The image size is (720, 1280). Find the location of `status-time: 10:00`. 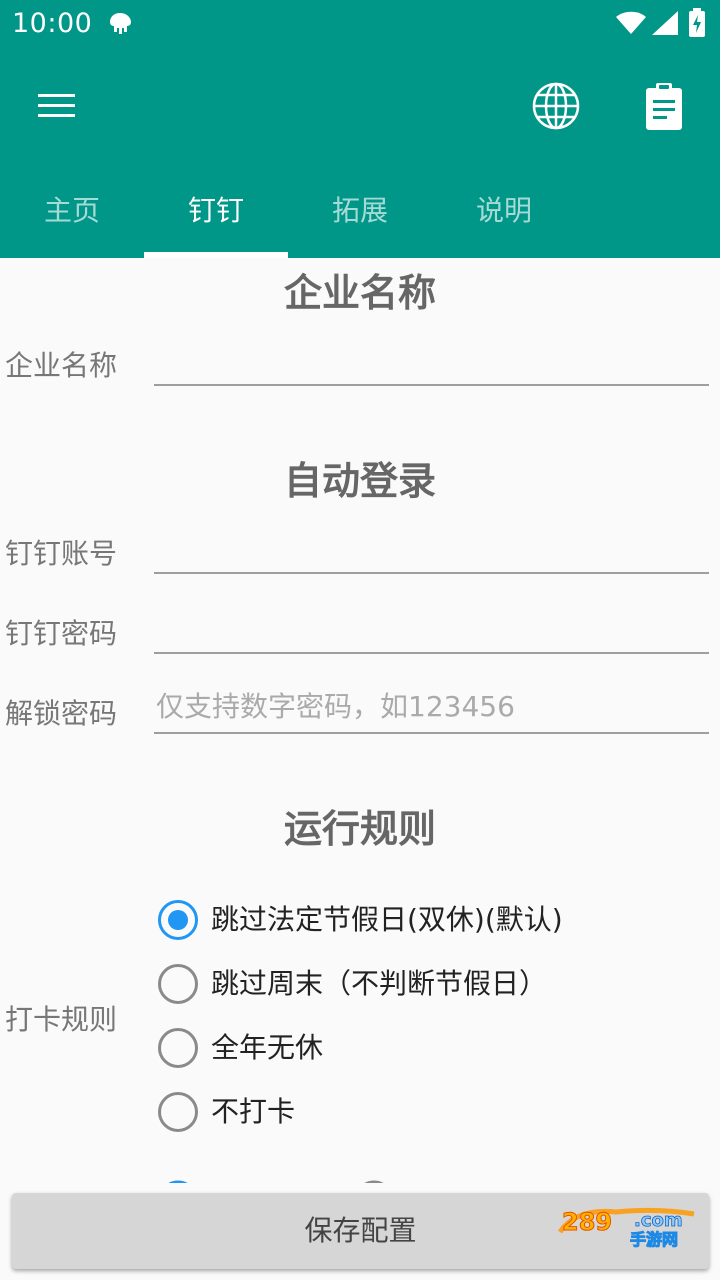

status-time: 10:00 is located at coordinates (52, 23).